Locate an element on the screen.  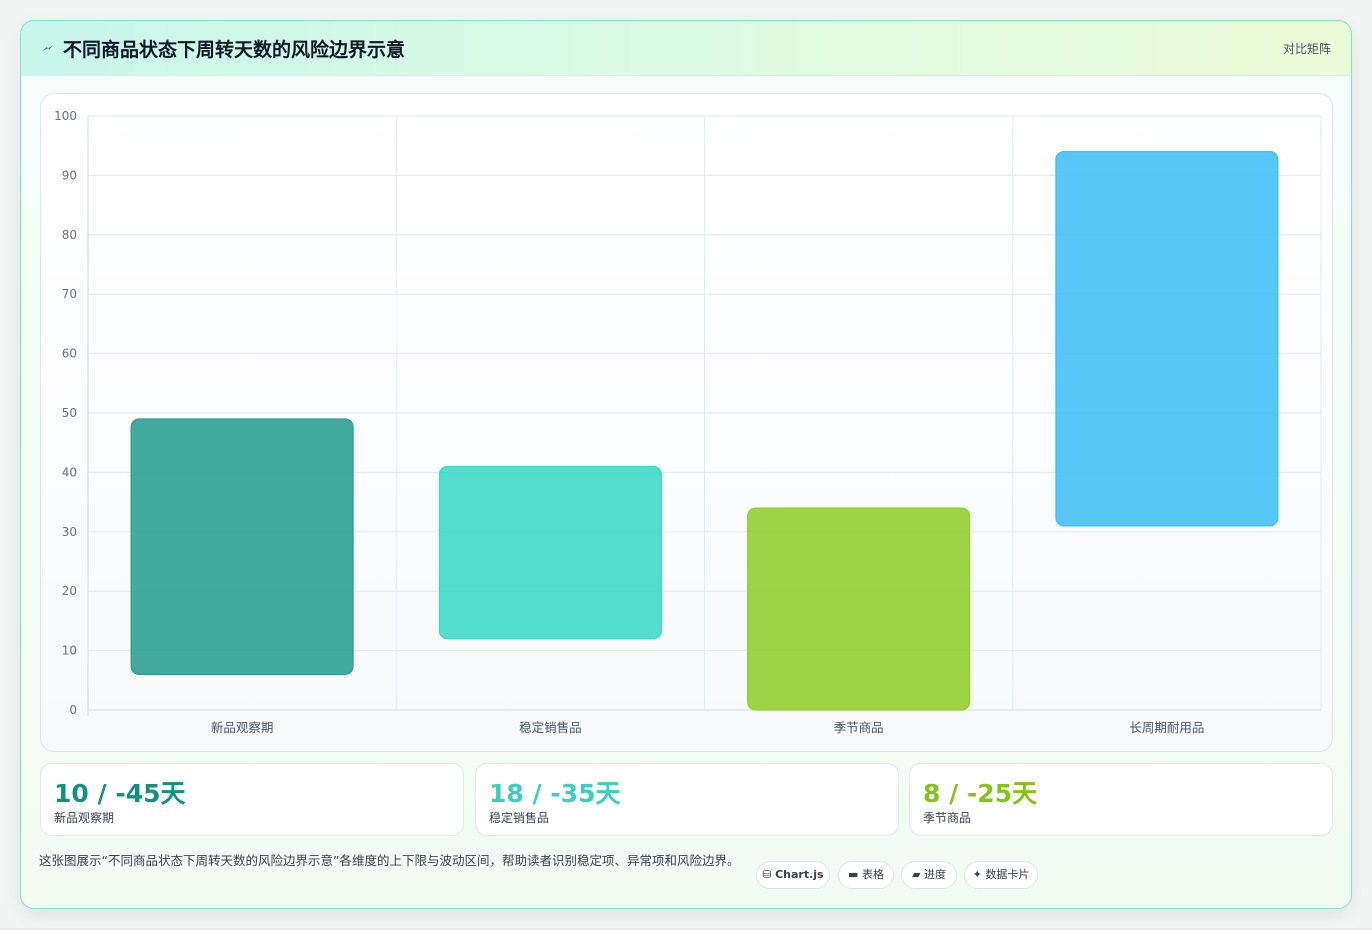
y-tick-label: 40 is located at coordinates (69, 472).